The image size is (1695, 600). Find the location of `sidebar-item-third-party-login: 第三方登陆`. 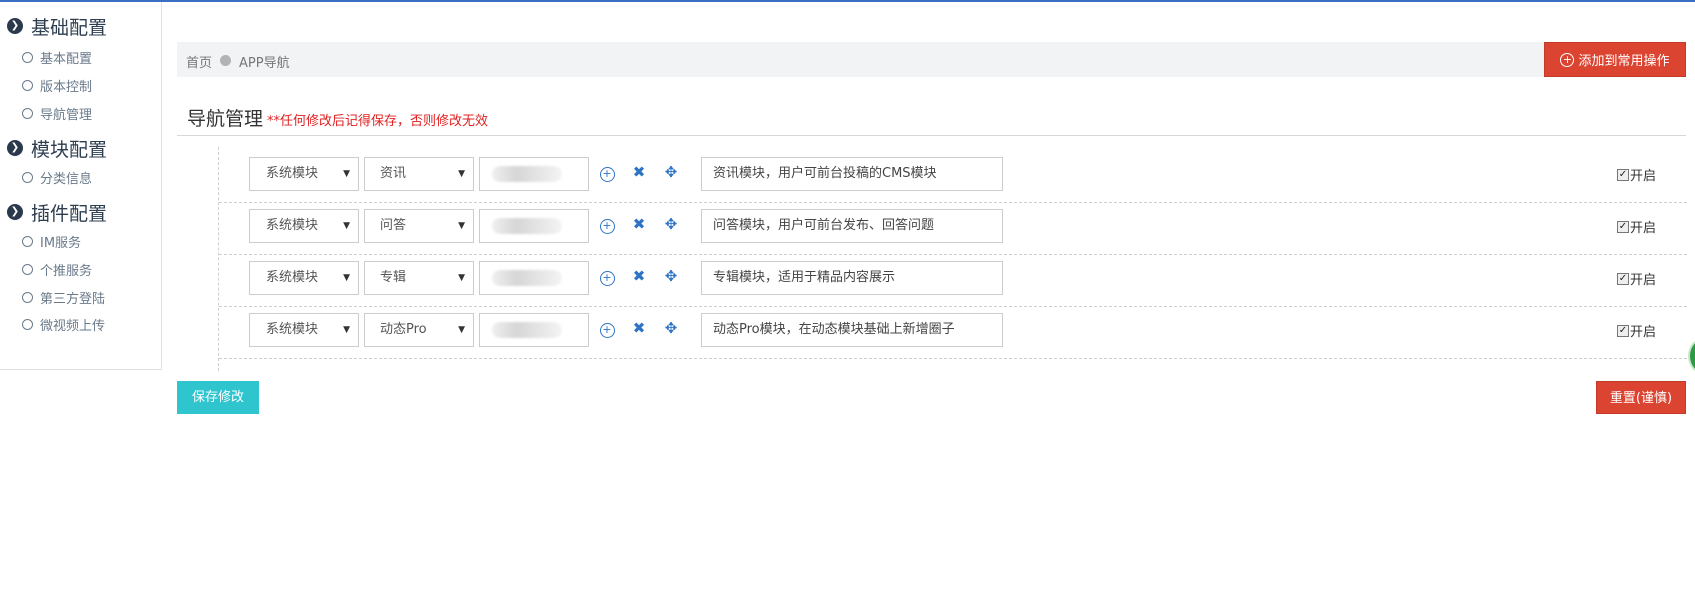

sidebar-item-third-party-login: 第三方登陆 is located at coordinates (63, 297).